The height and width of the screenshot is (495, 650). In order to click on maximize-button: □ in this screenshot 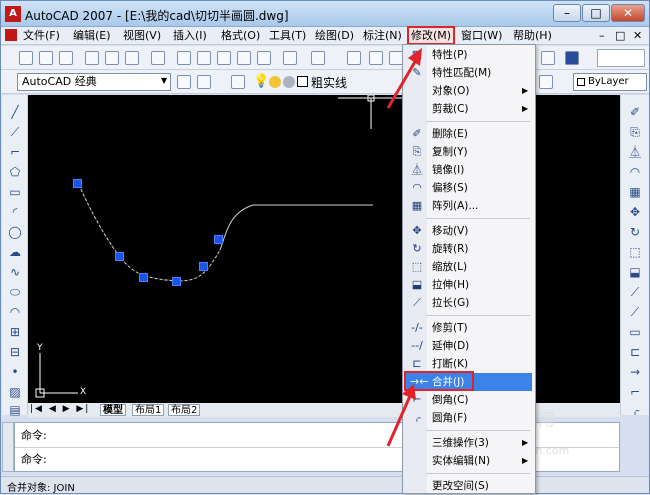, I will do `click(596, 13)`.